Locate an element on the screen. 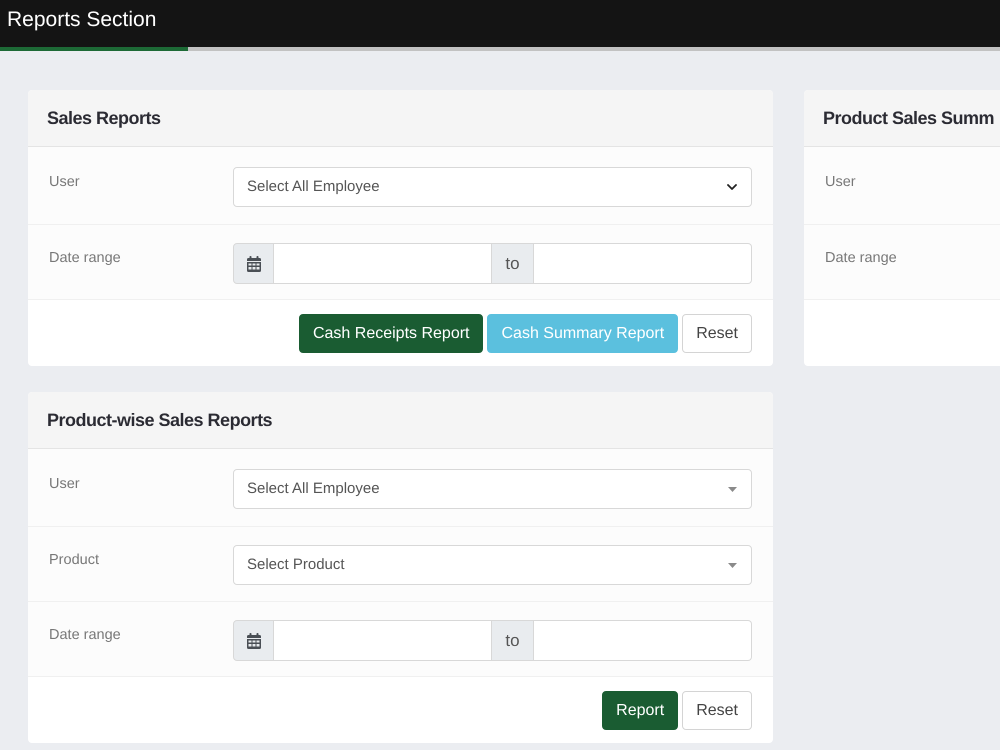 This screenshot has height=750, width=1000. report-button: Cash Receipts Report is located at coordinates (391, 333).